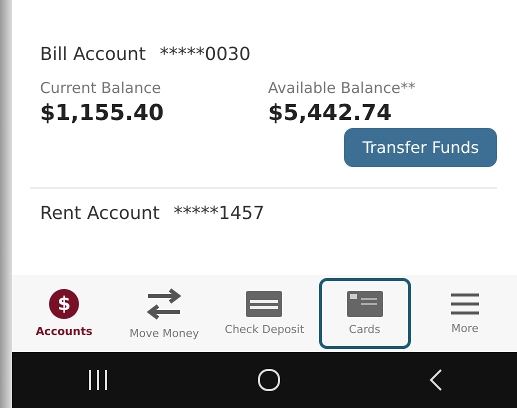  I want to click on balance-label: Available Balance**, so click(342, 88).